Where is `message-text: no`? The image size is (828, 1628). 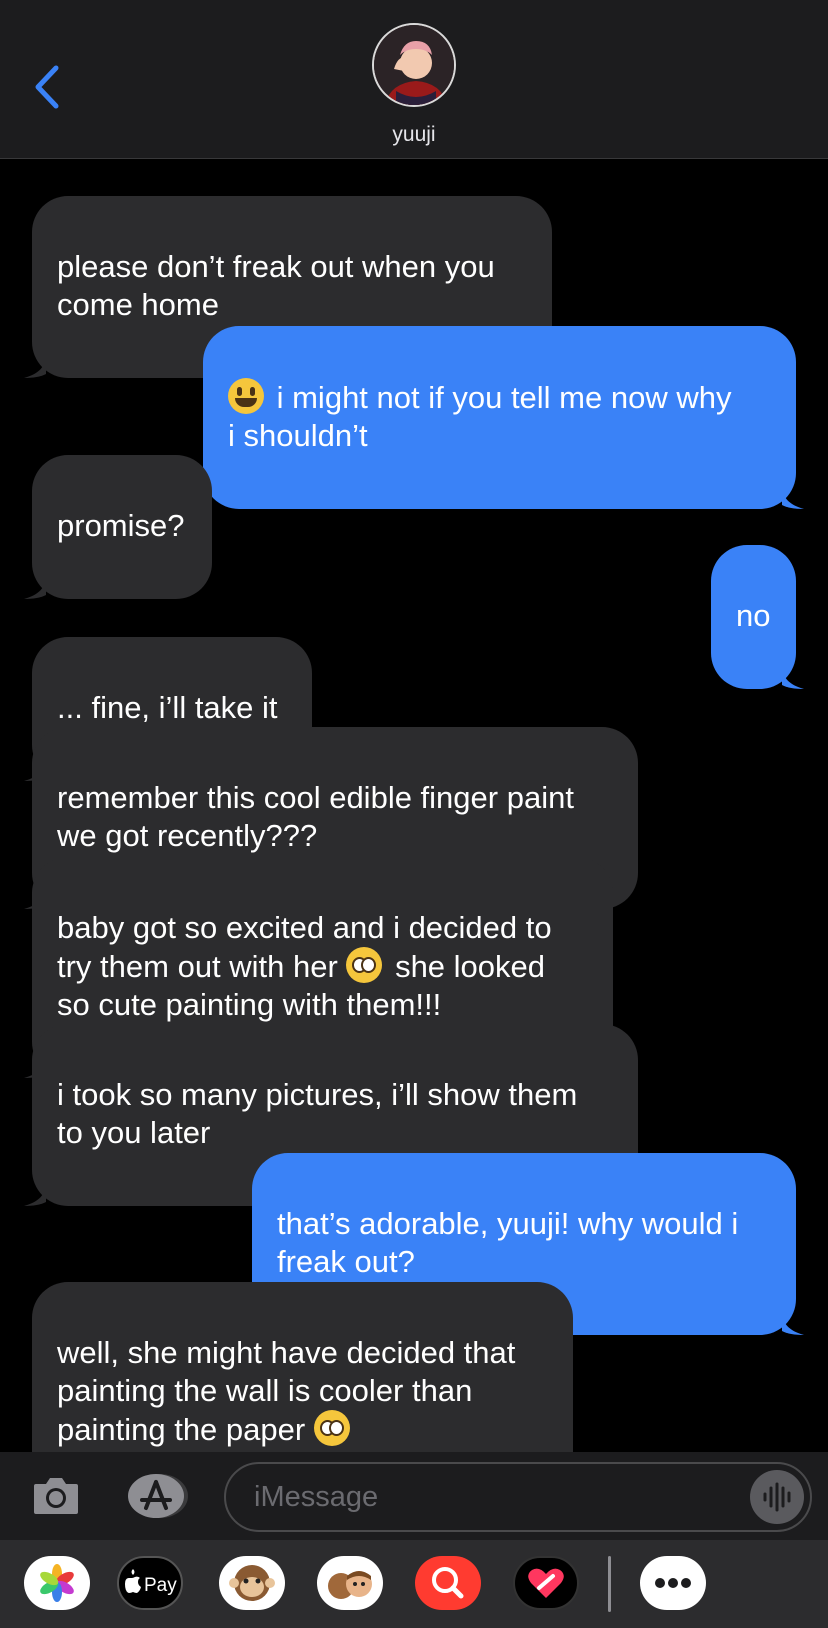
message-text: no is located at coordinates (753, 615).